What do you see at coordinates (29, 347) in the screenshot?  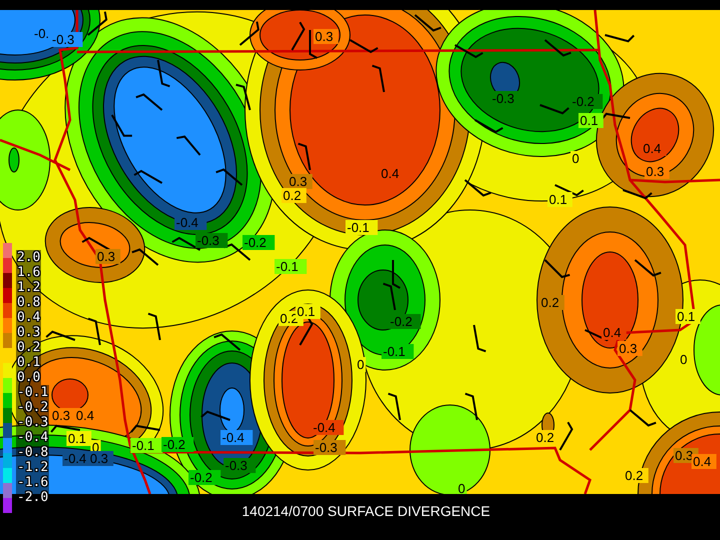 I see `scale-label: 0.2` at bounding box center [29, 347].